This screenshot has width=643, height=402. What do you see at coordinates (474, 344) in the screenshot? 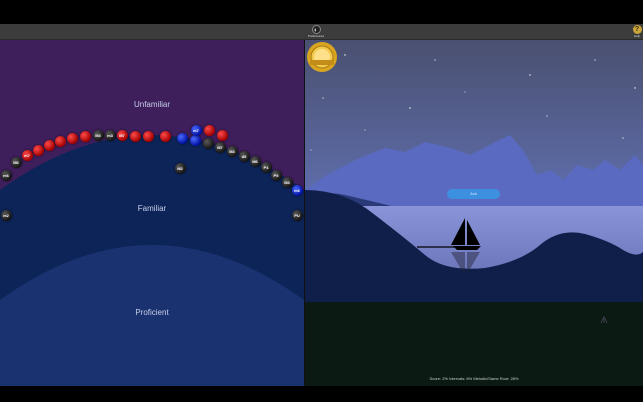
I see `shore` at bounding box center [474, 344].